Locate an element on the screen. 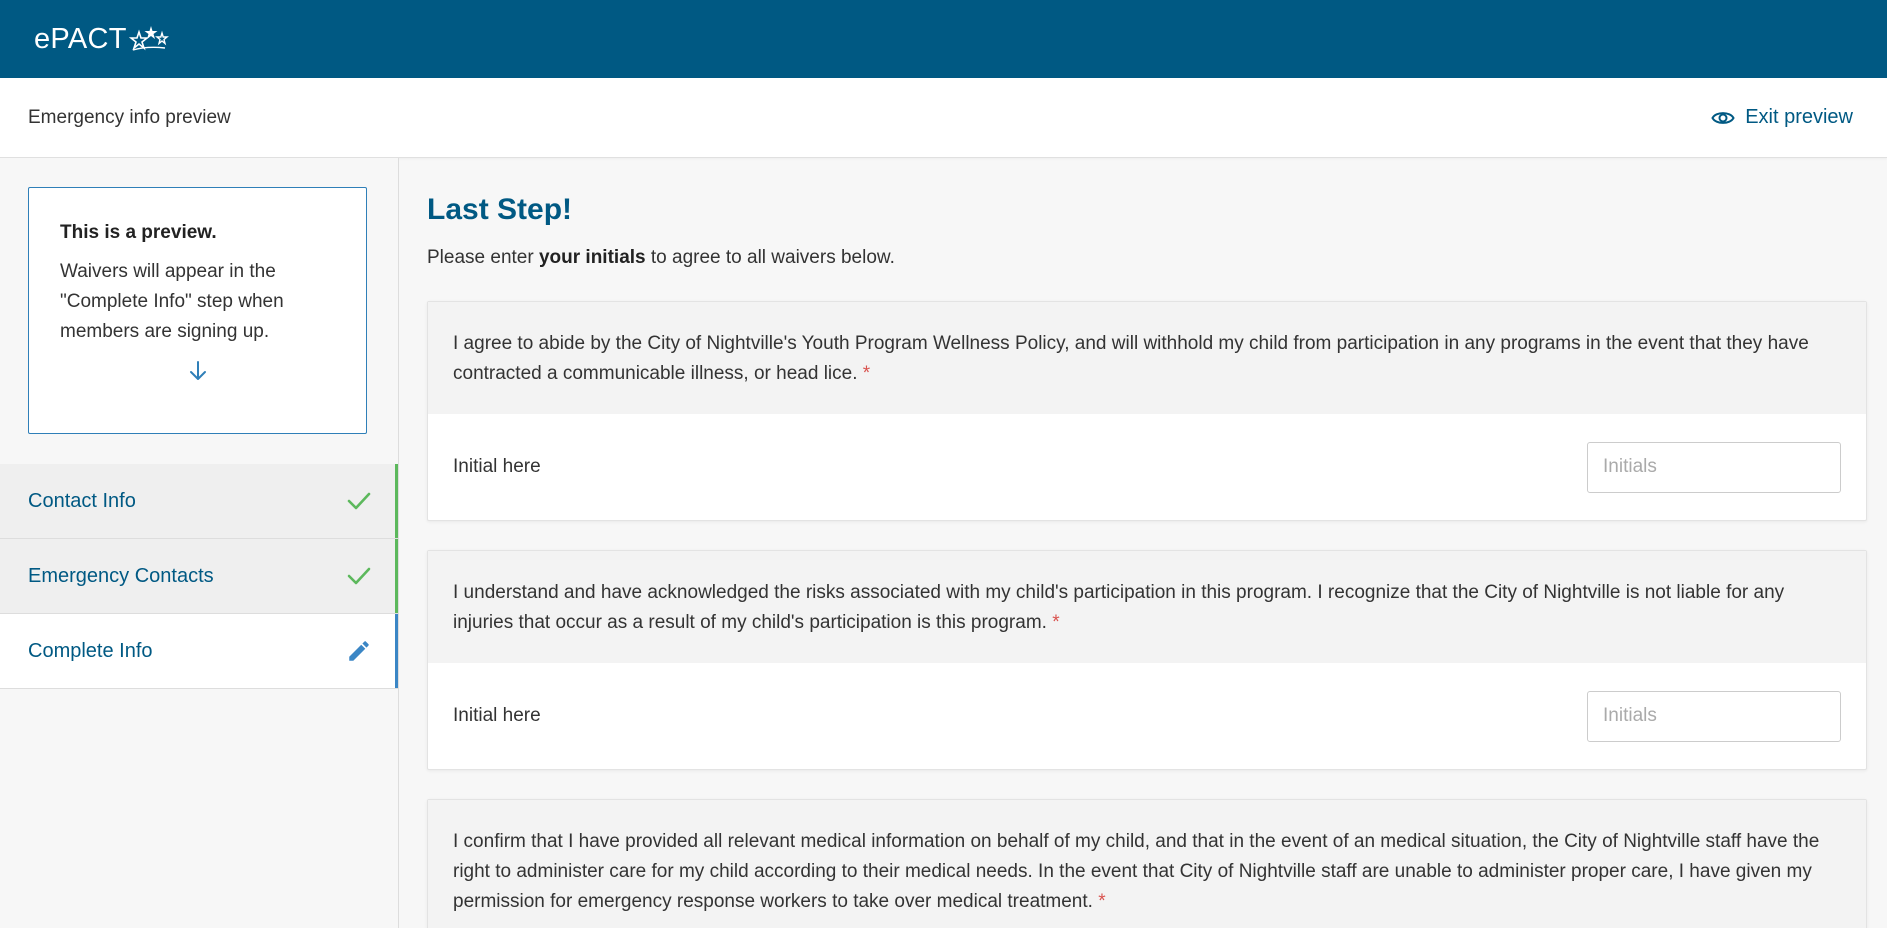  step-label: Contact Info is located at coordinates (82, 500).